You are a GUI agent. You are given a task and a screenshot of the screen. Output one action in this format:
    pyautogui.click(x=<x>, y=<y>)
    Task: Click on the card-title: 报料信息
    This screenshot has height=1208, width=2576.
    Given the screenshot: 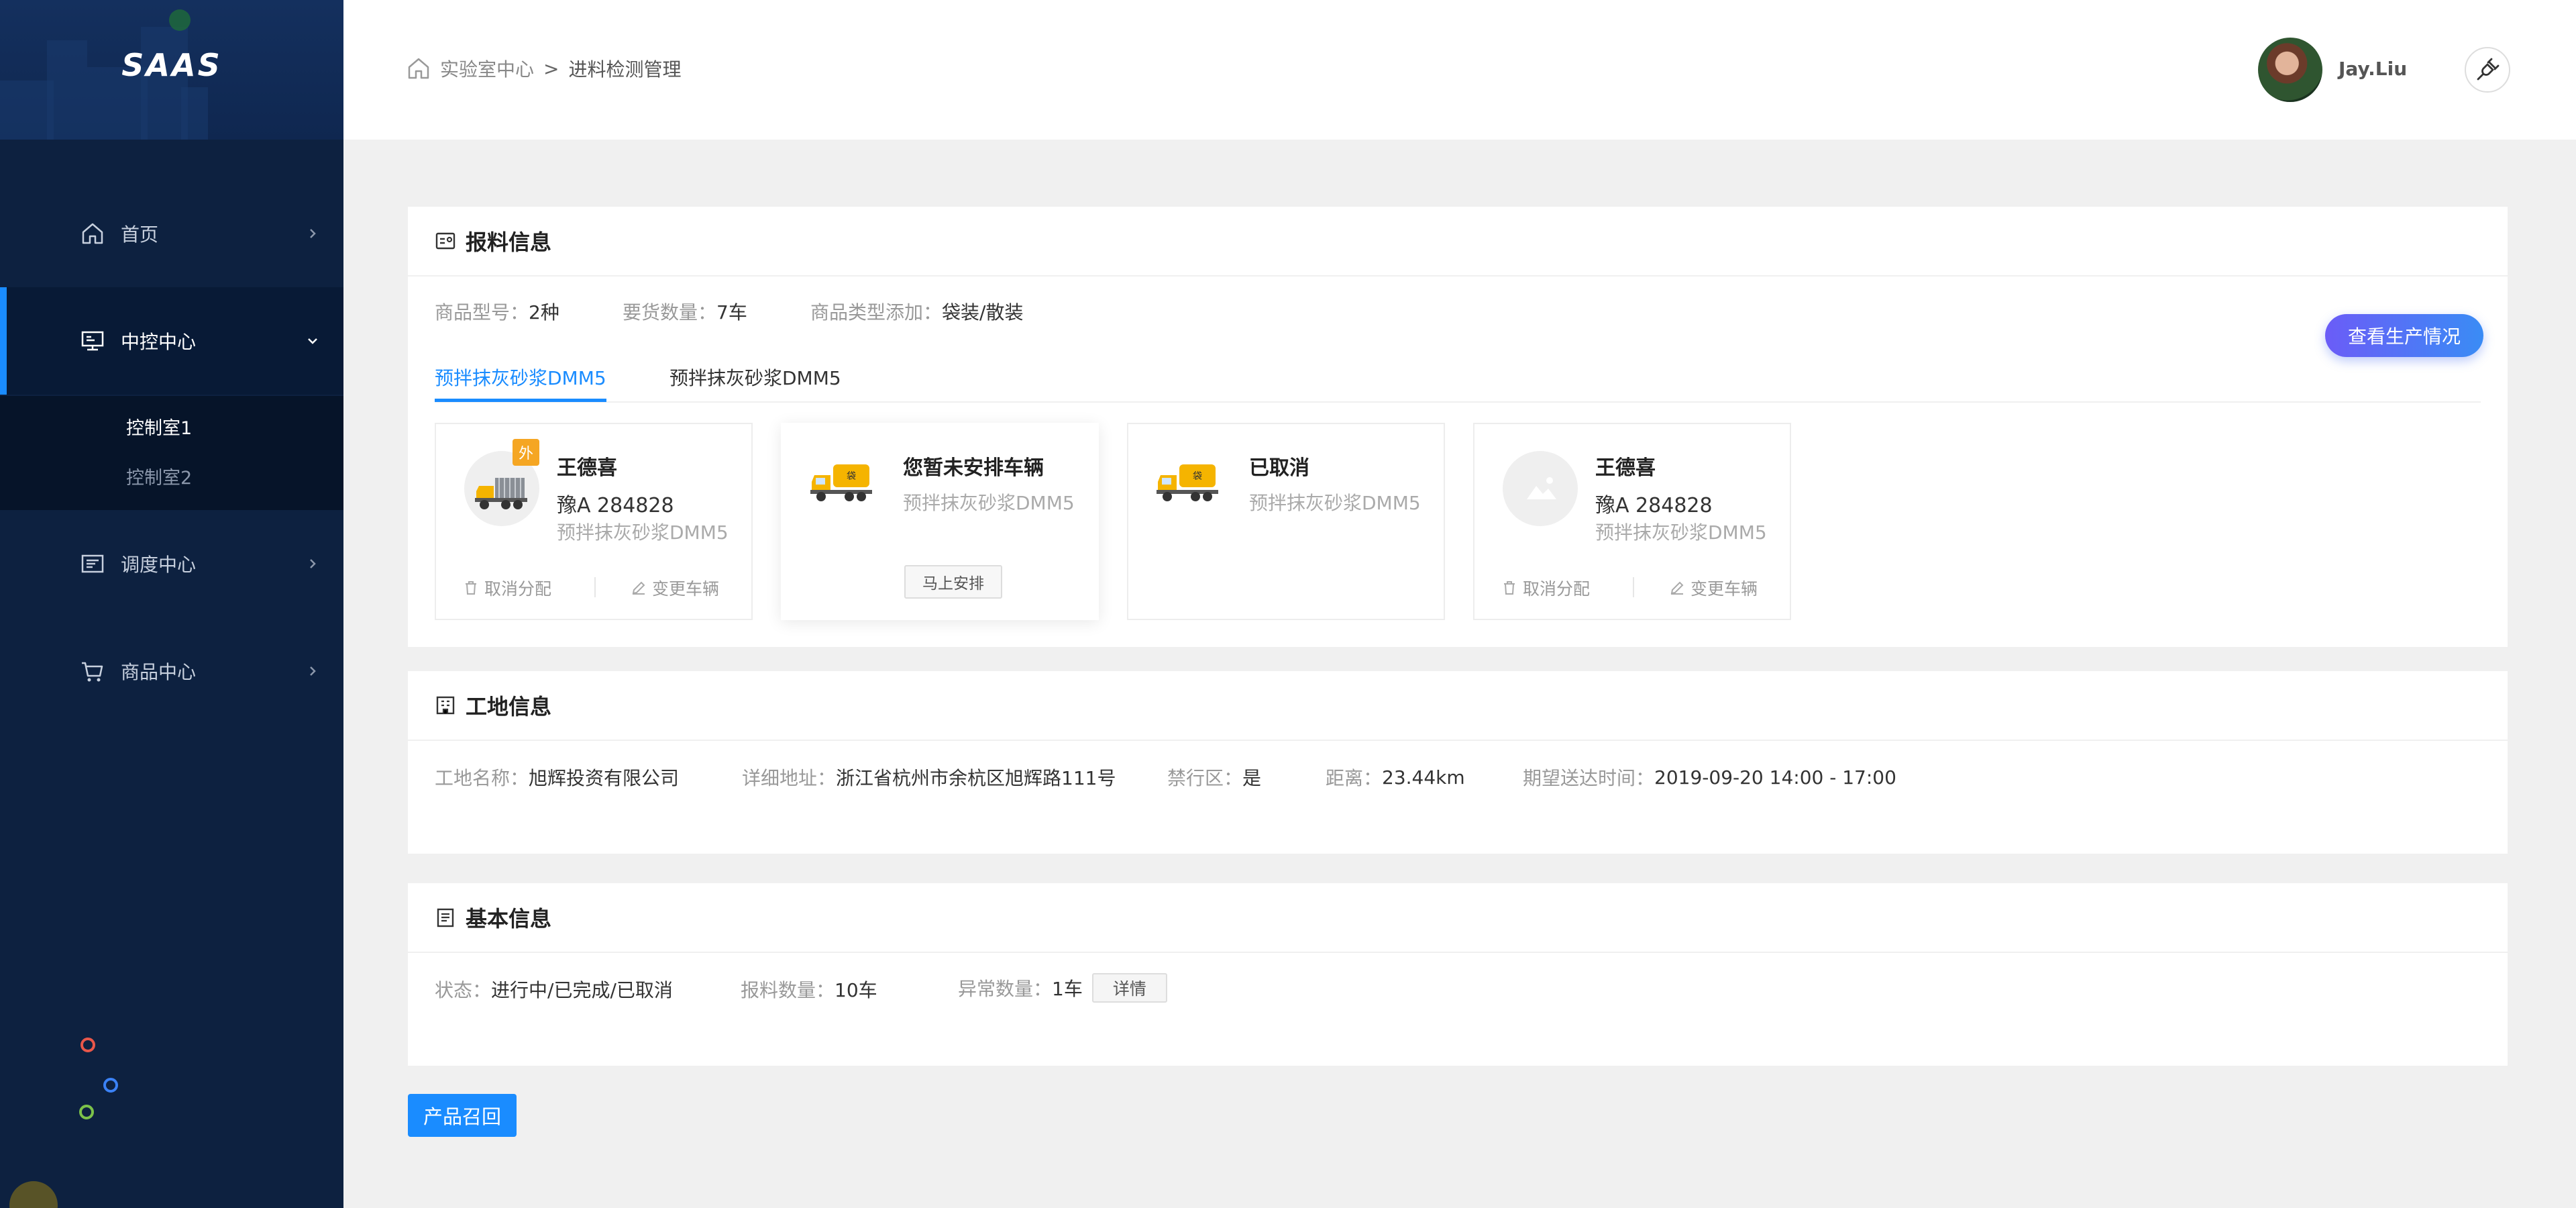 What is the action you would take?
    pyautogui.click(x=509, y=242)
    